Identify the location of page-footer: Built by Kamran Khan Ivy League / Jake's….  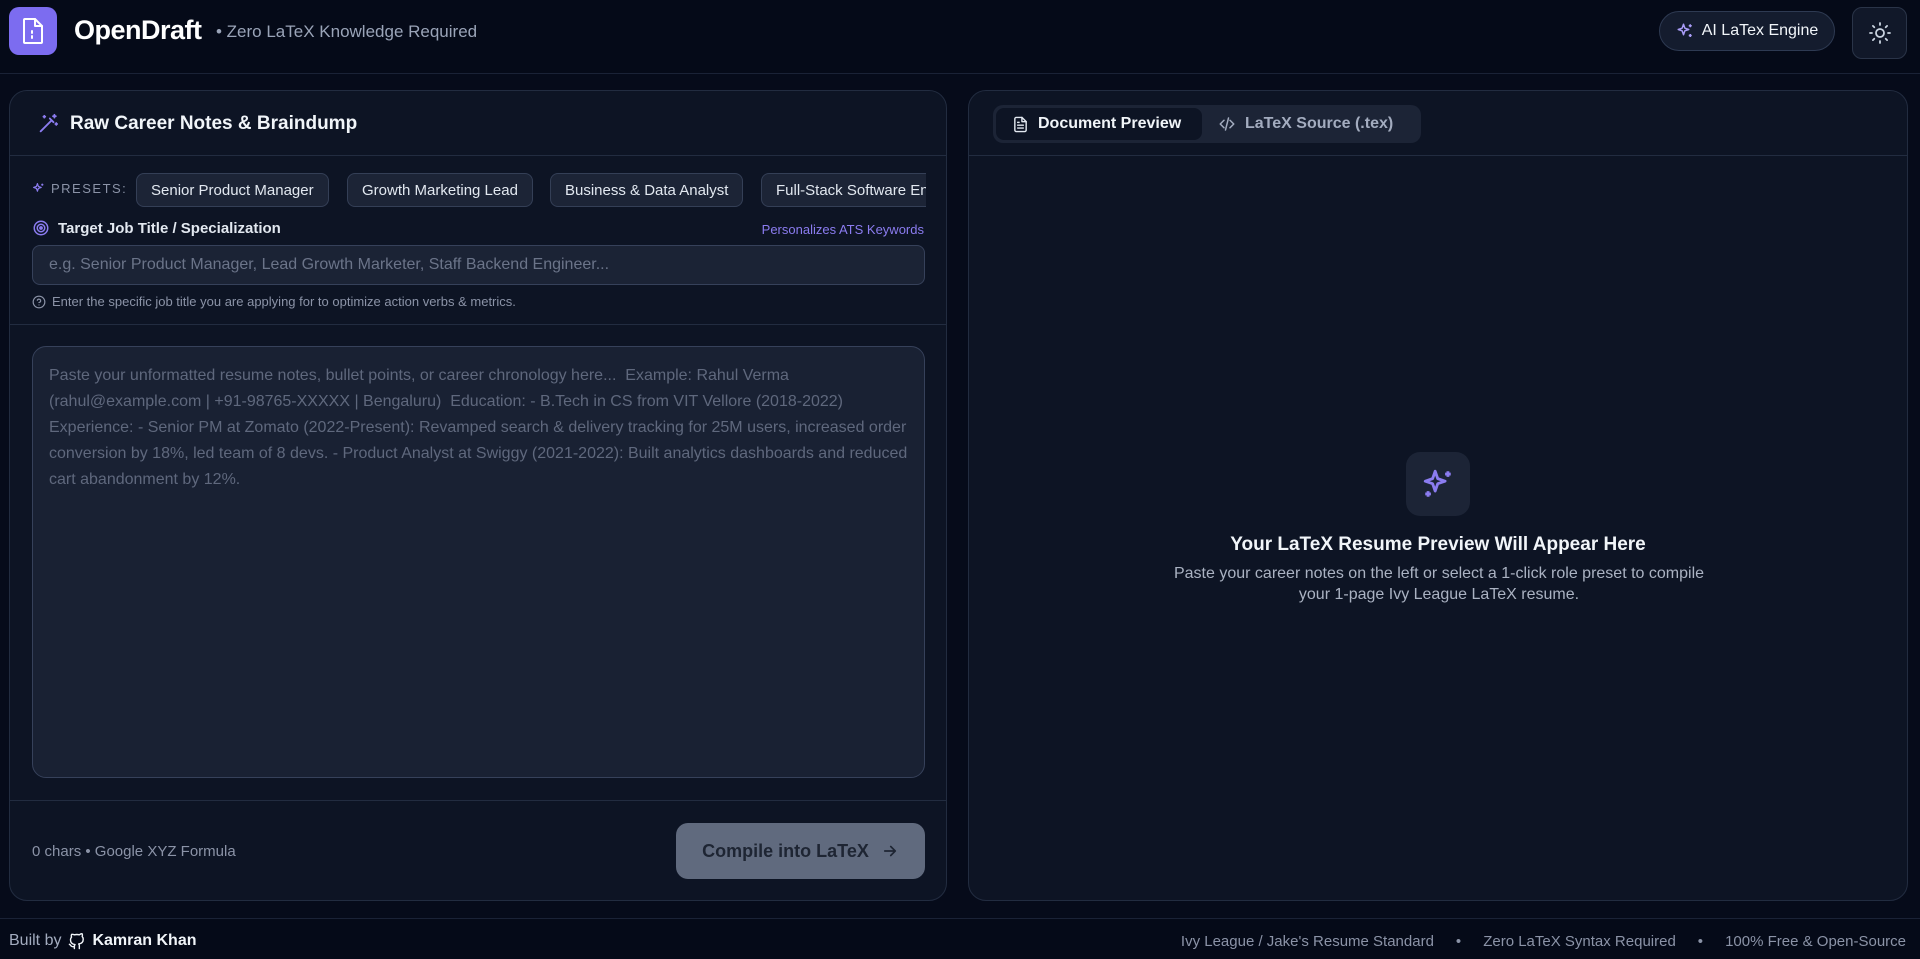
(960, 938).